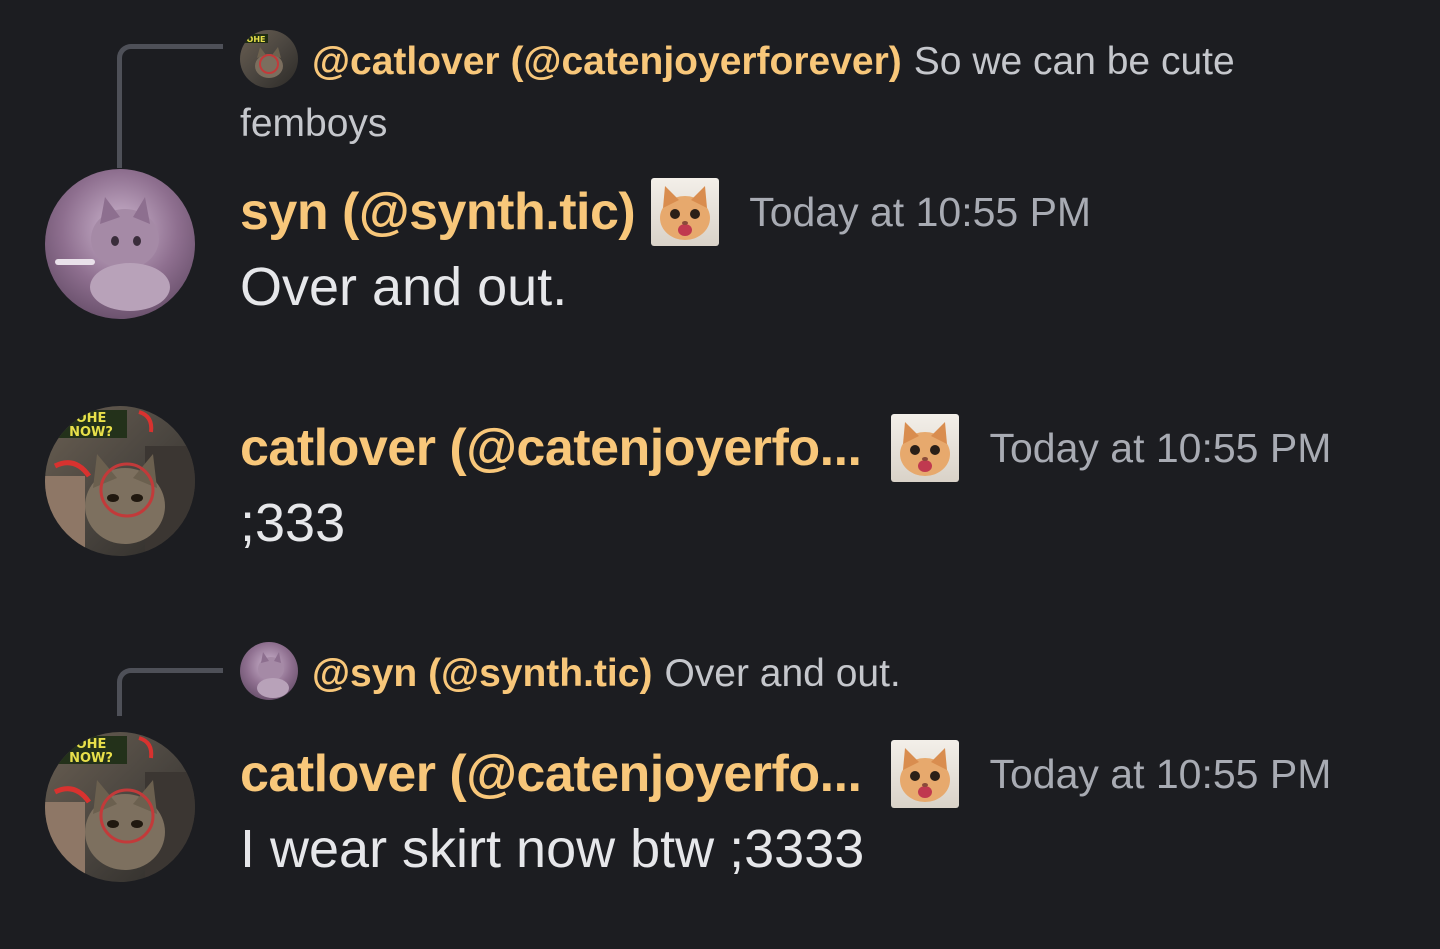 This screenshot has width=1440, height=949. Describe the element at coordinates (782, 673) in the screenshot. I see `reply-text: Over and out.` at that location.